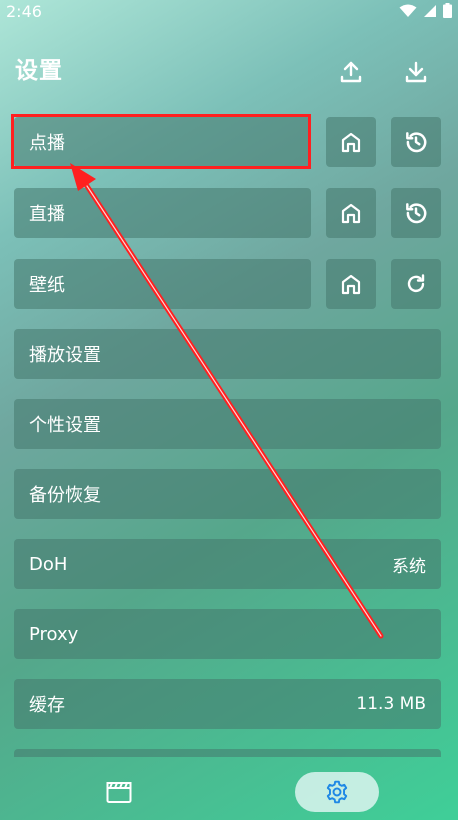 Image resolution: width=458 pixels, height=820 pixels. I want to click on battery-icon, so click(447, 10).